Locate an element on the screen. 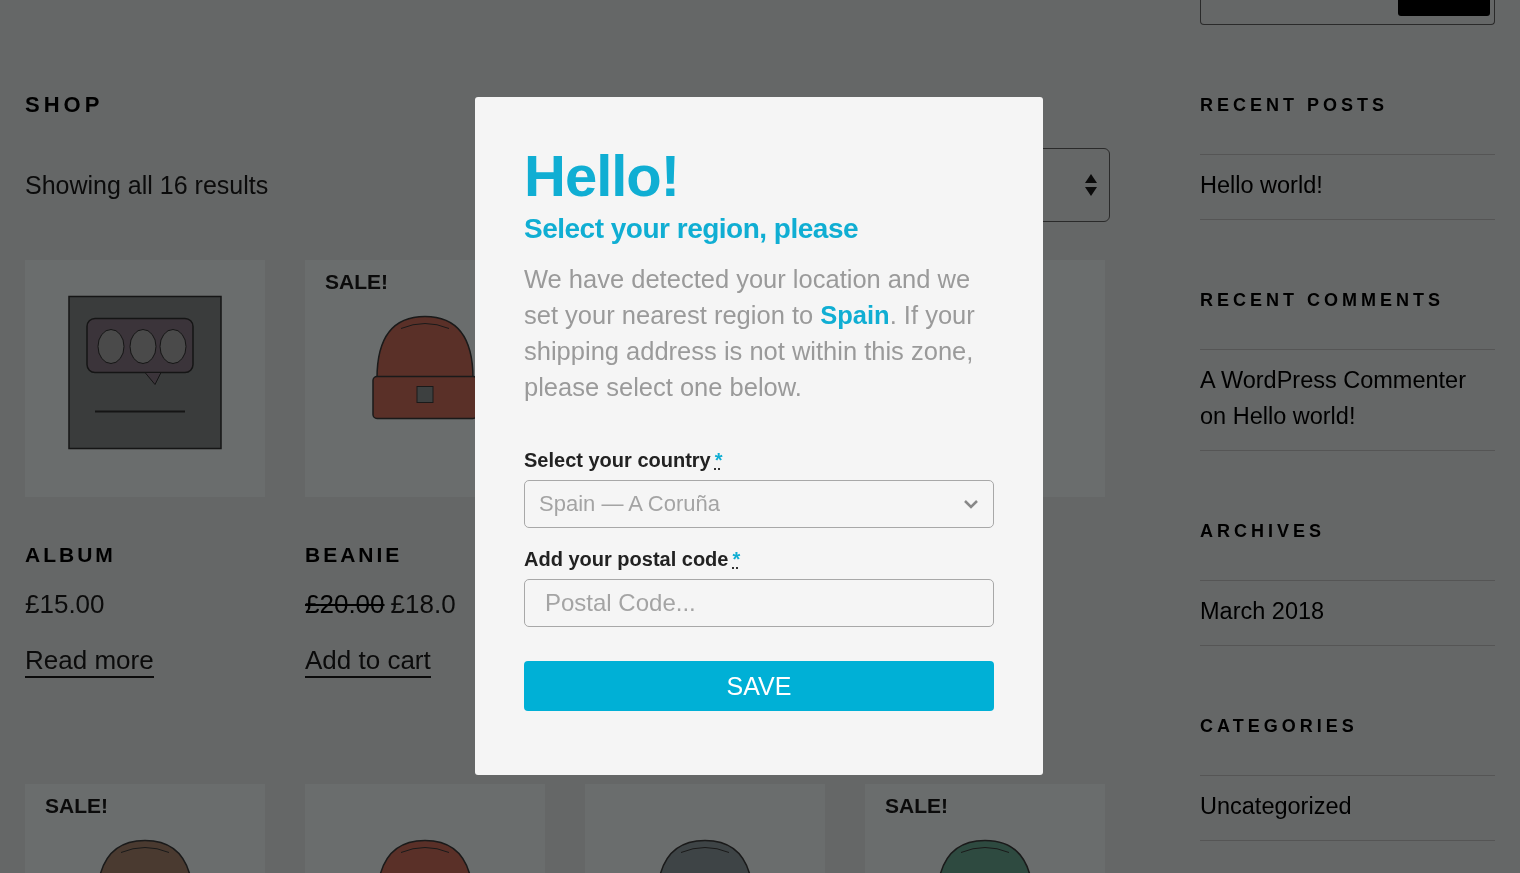  product-link: Read more is located at coordinates (89, 662).